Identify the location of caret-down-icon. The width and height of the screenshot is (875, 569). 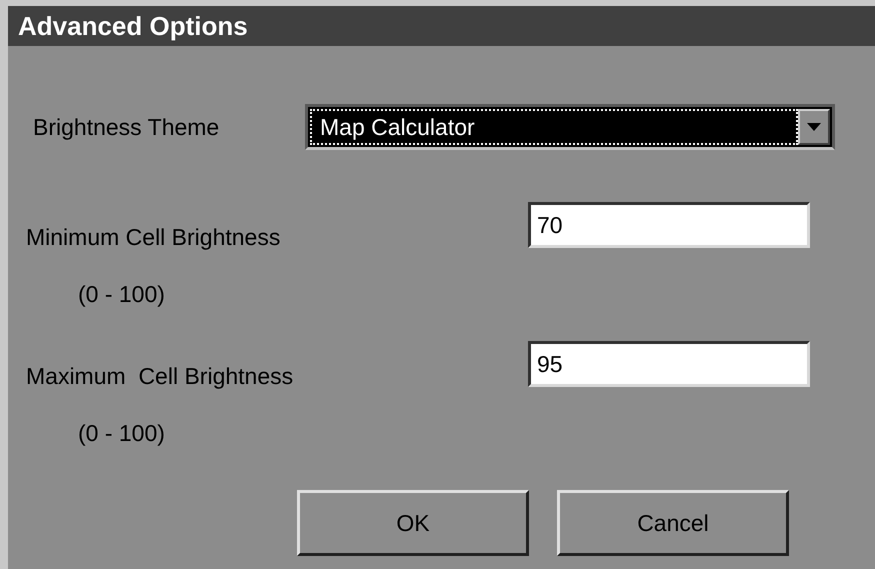
(814, 127).